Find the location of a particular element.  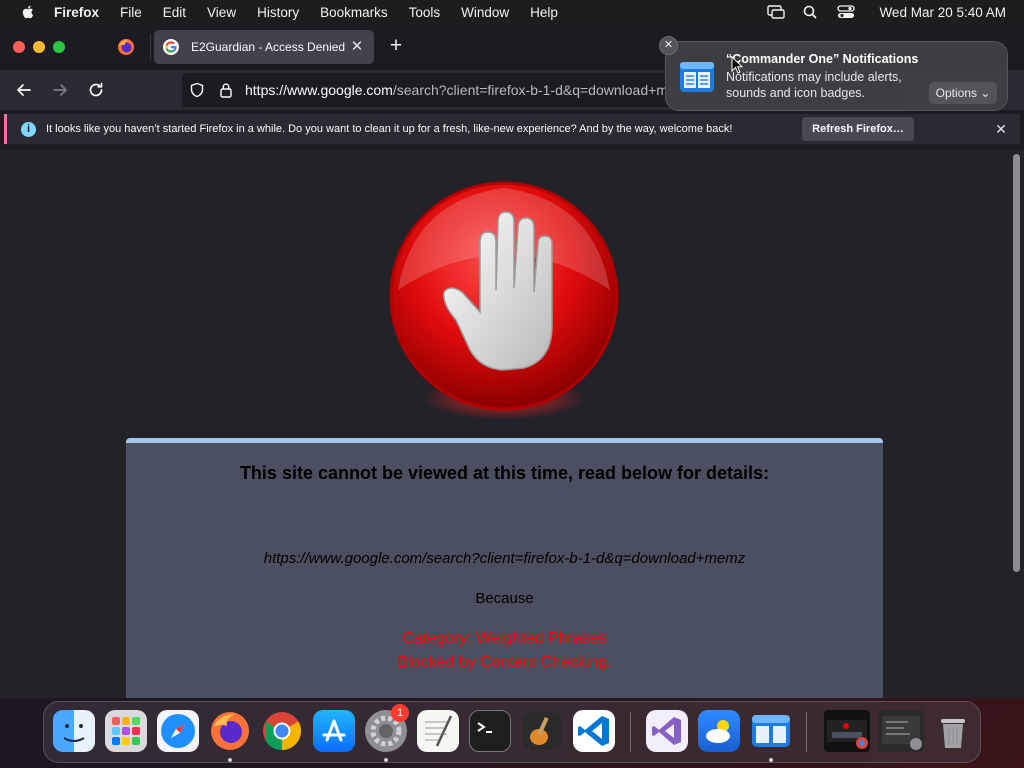

stop-hand-icon is located at coordinates (504, 300).